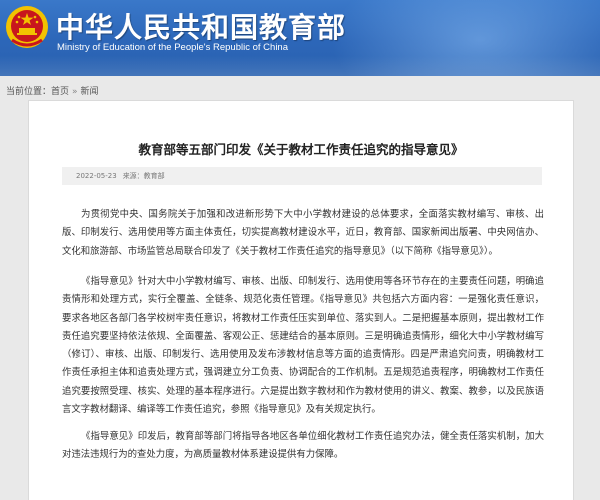  What do you see at coordinates (96, 176) in the screenshot?
I see `article-date: 2022-05-23` at bounding box center [96, 176].